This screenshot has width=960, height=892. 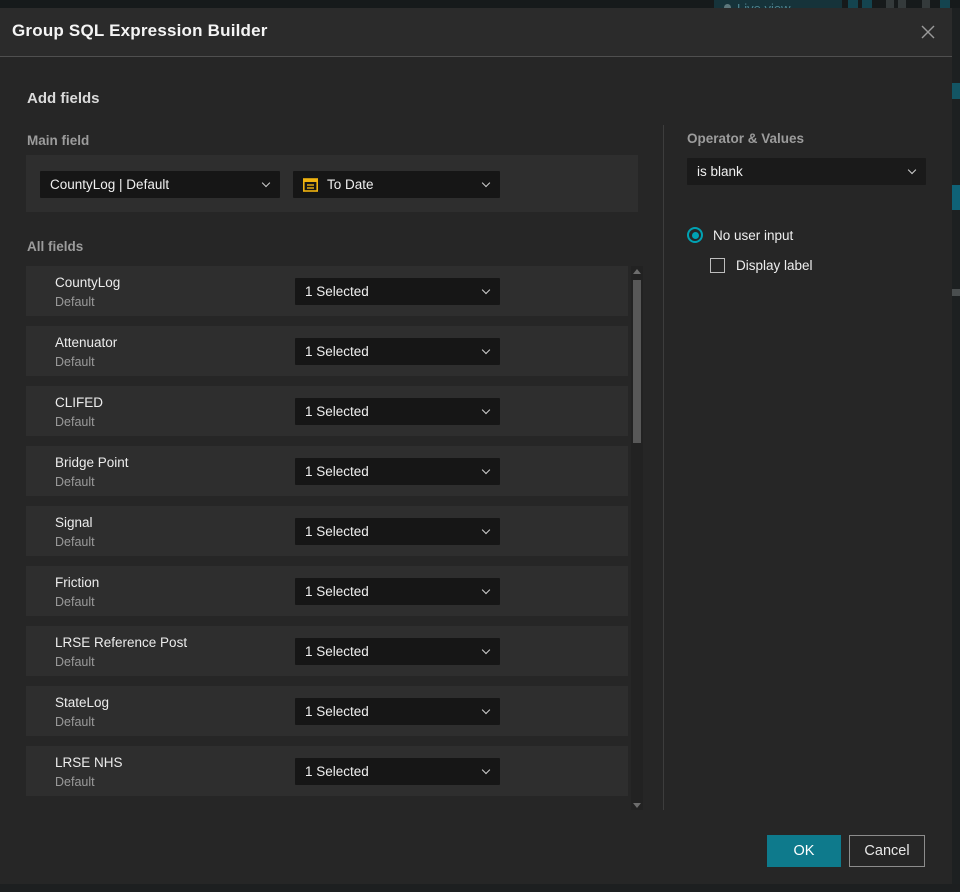 I want to click on field-row-signal: Signal Default 1 Selected, so click(x=327, y=531).